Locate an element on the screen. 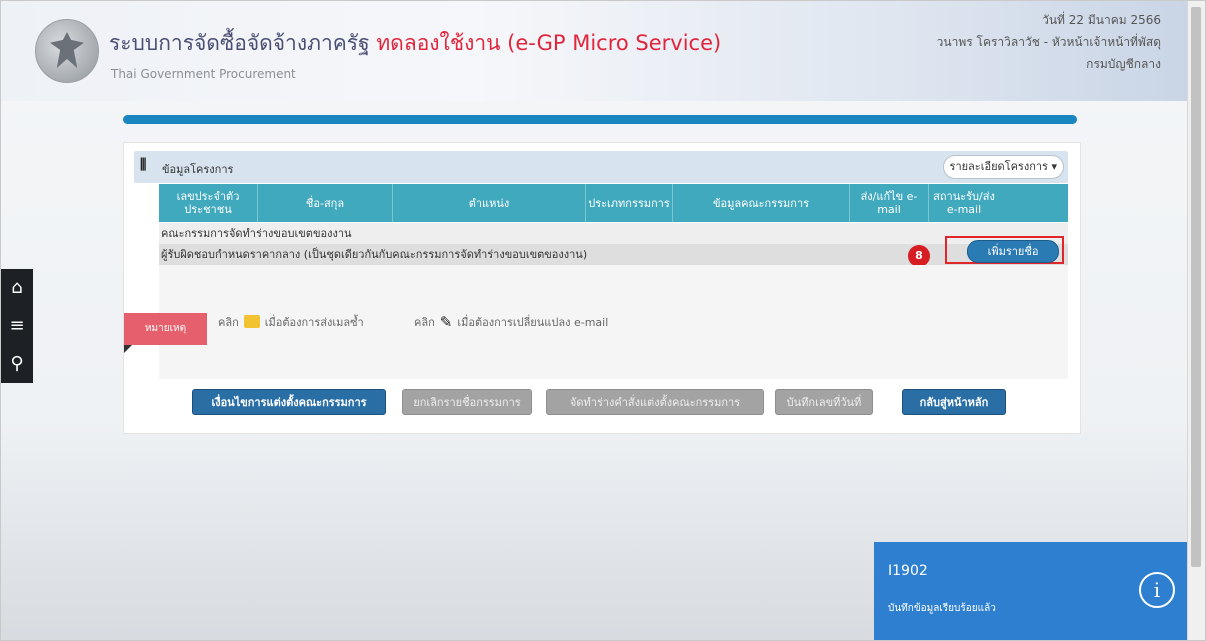 Image resolution: width=1206 pixels, height=641 pixels. project-details-button: รายละเอียดโครงการ ▾ is located at coordinates (1003, 167).